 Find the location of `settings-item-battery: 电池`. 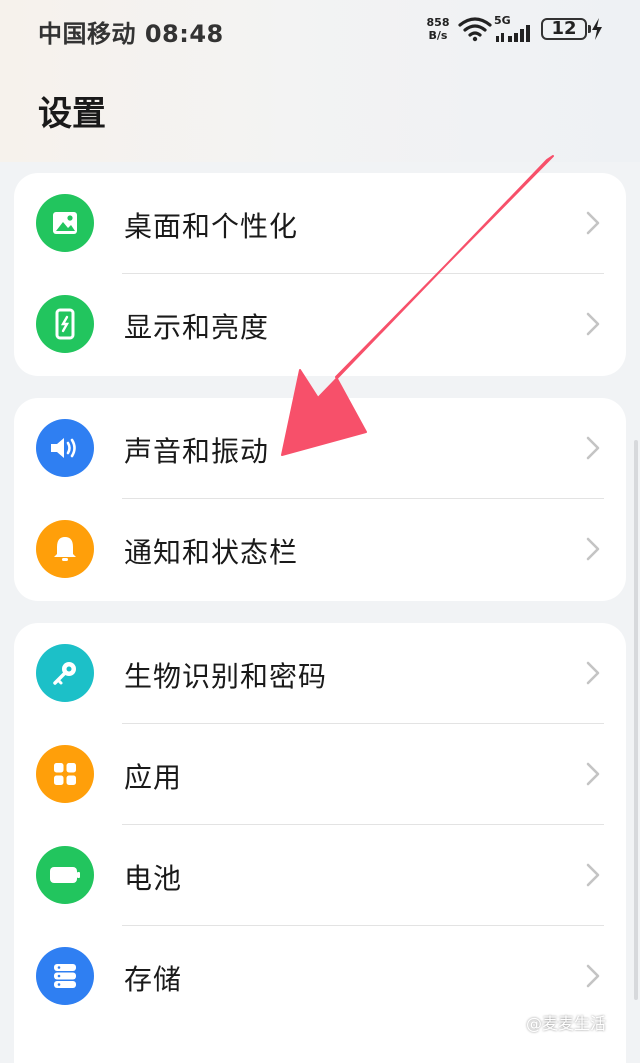

settings-item-battery: 电池 is located at coordinates (320, 875).